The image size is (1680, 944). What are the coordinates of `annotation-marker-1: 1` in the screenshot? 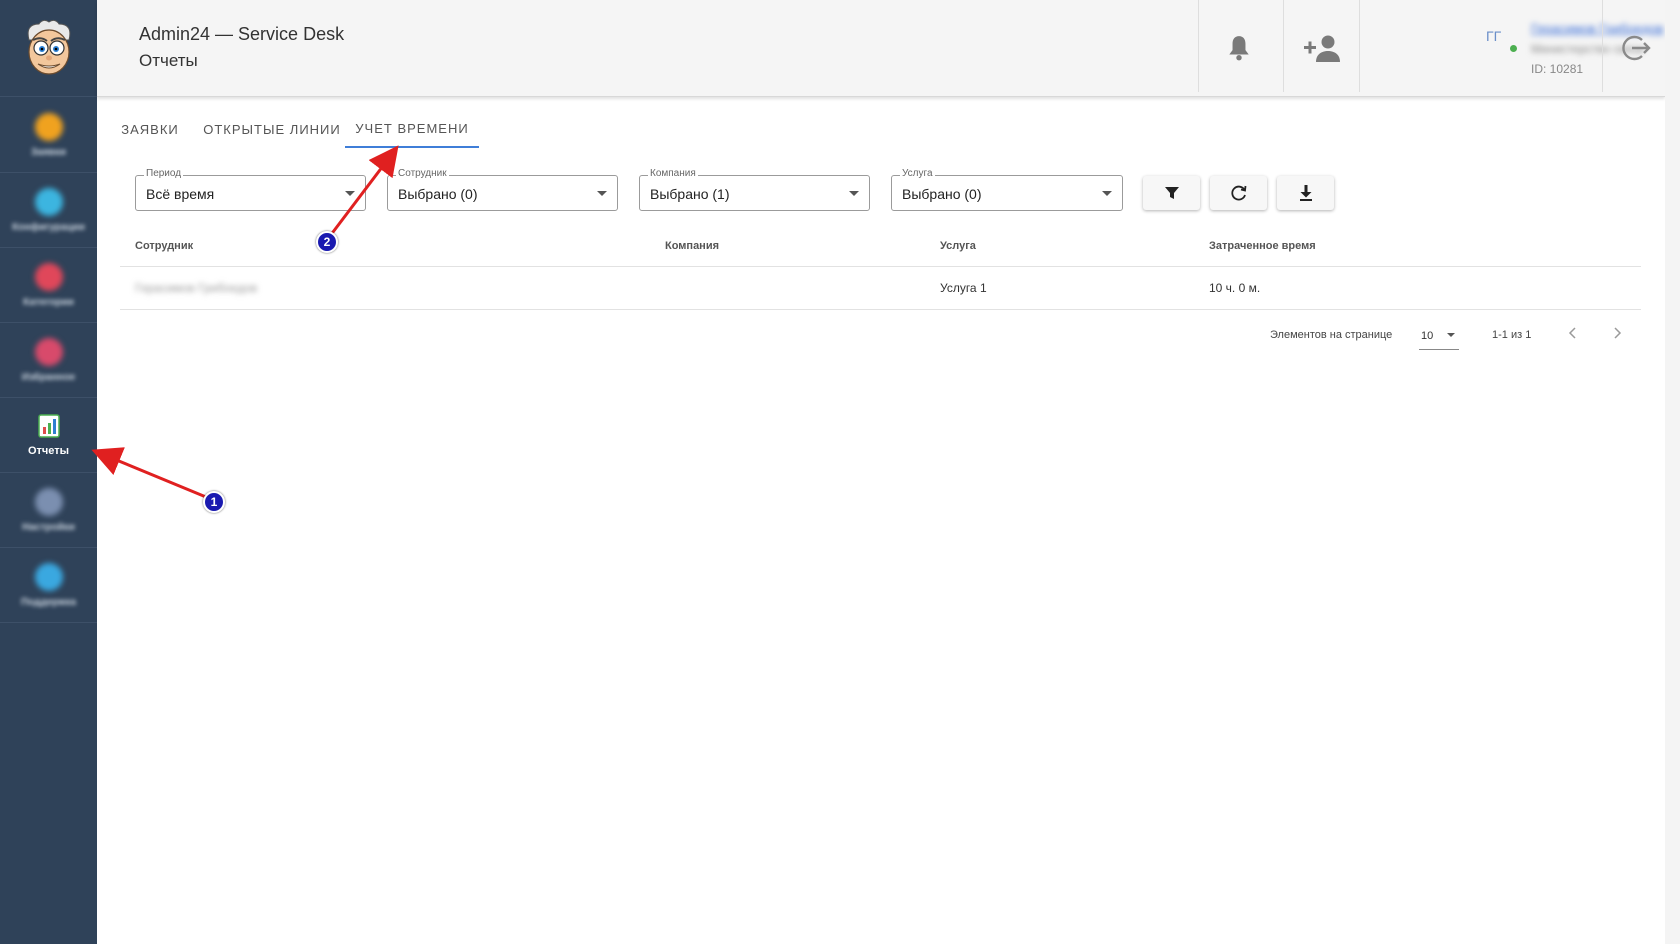 It's located at (214, 502).